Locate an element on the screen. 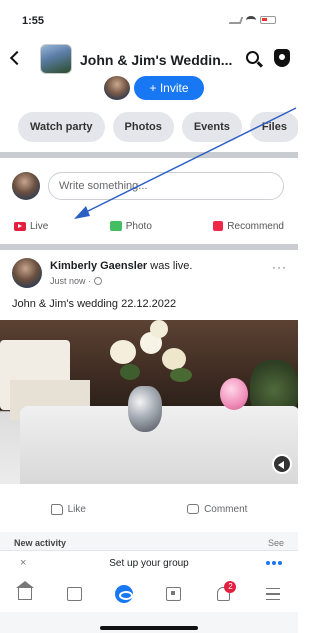 Image resolution: width=320 pixels, height=633 pixels. member-avatar is located at coordinates (117, 88).